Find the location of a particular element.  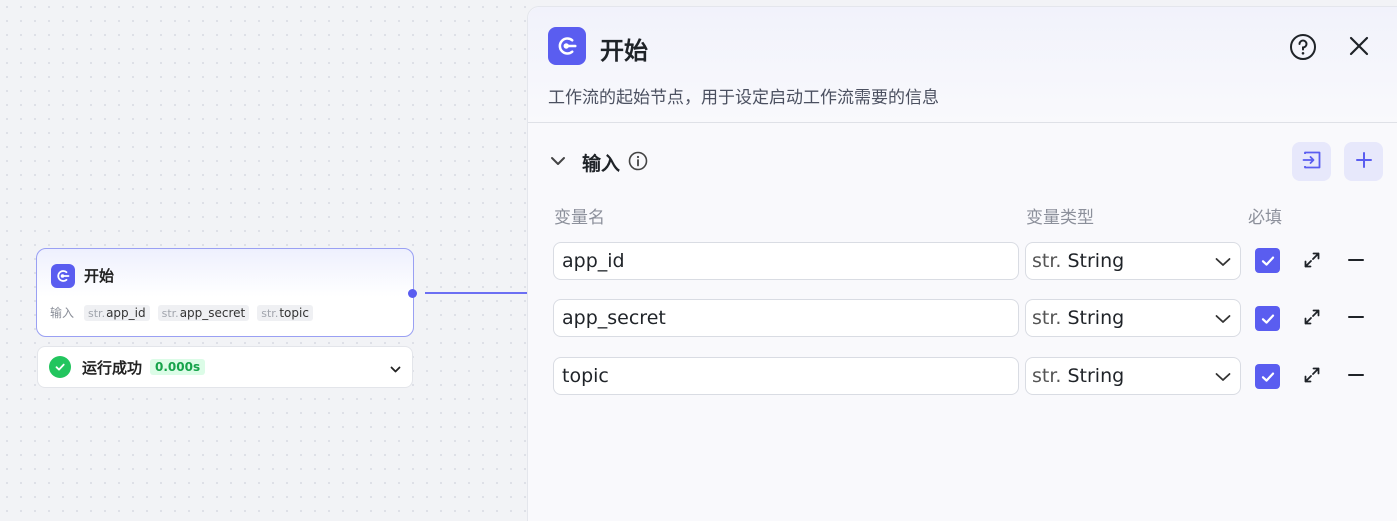

node-inputs-label: 输入 is located at coordinates (62, 313).